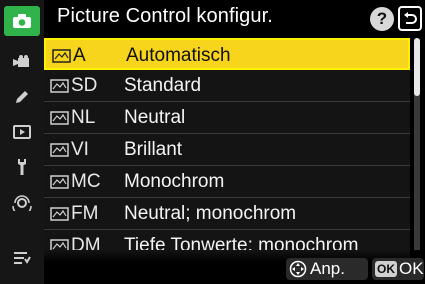  Describe the element at coordinates (79, 55) in the screenshot. I see `picture-control-code: A` at that location.